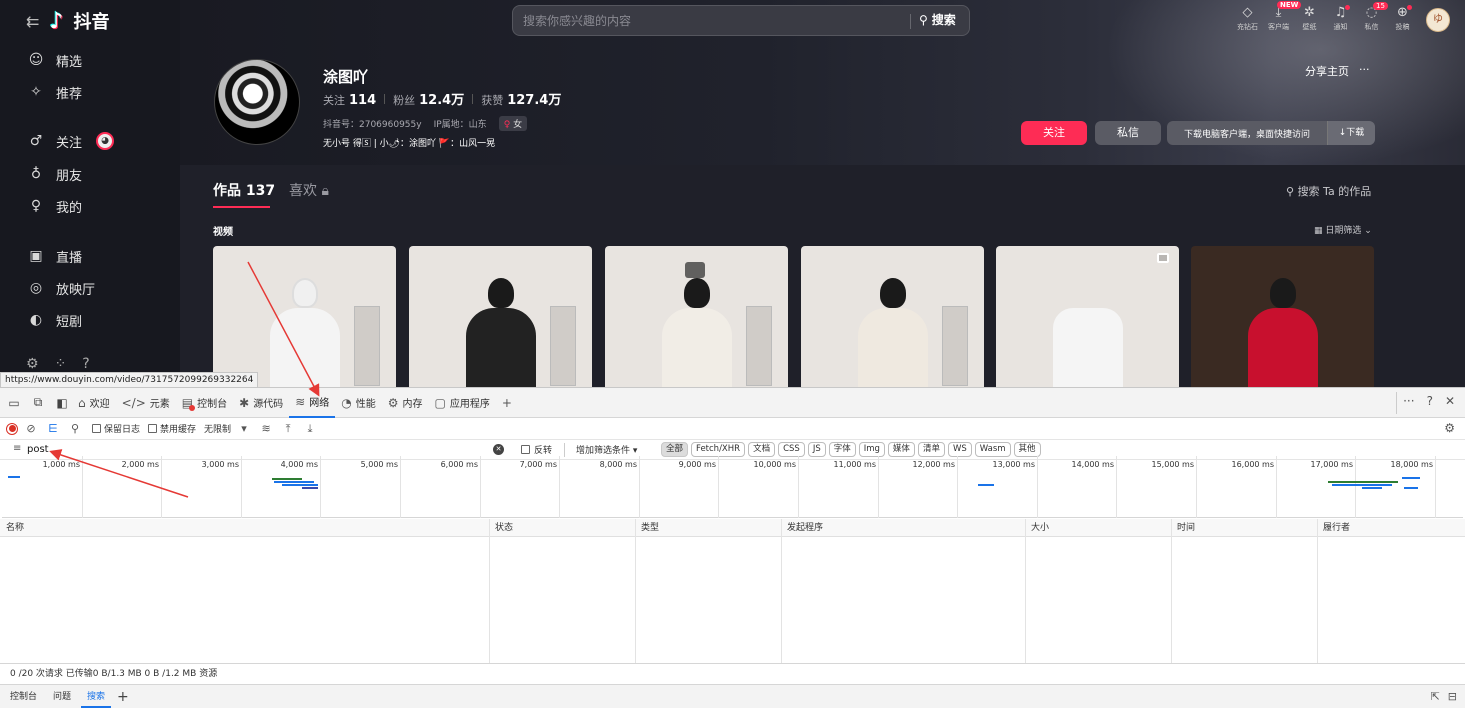 The image size is (1465, 708). I want to click on arrow-to-filter-input, so click(119, 473).